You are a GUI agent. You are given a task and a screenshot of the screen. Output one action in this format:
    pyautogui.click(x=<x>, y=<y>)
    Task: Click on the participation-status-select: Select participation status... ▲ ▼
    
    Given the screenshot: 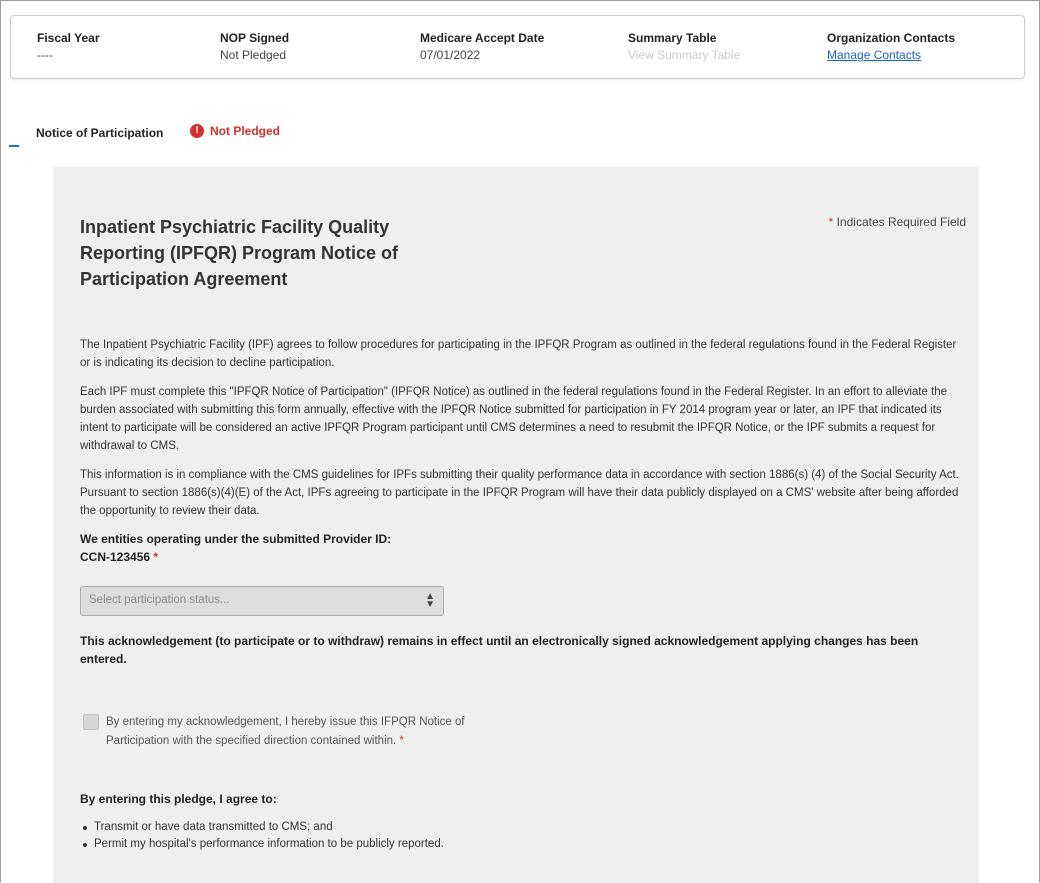 What is the action you would take?
    pyautogui.click(x=262, y=601)
    